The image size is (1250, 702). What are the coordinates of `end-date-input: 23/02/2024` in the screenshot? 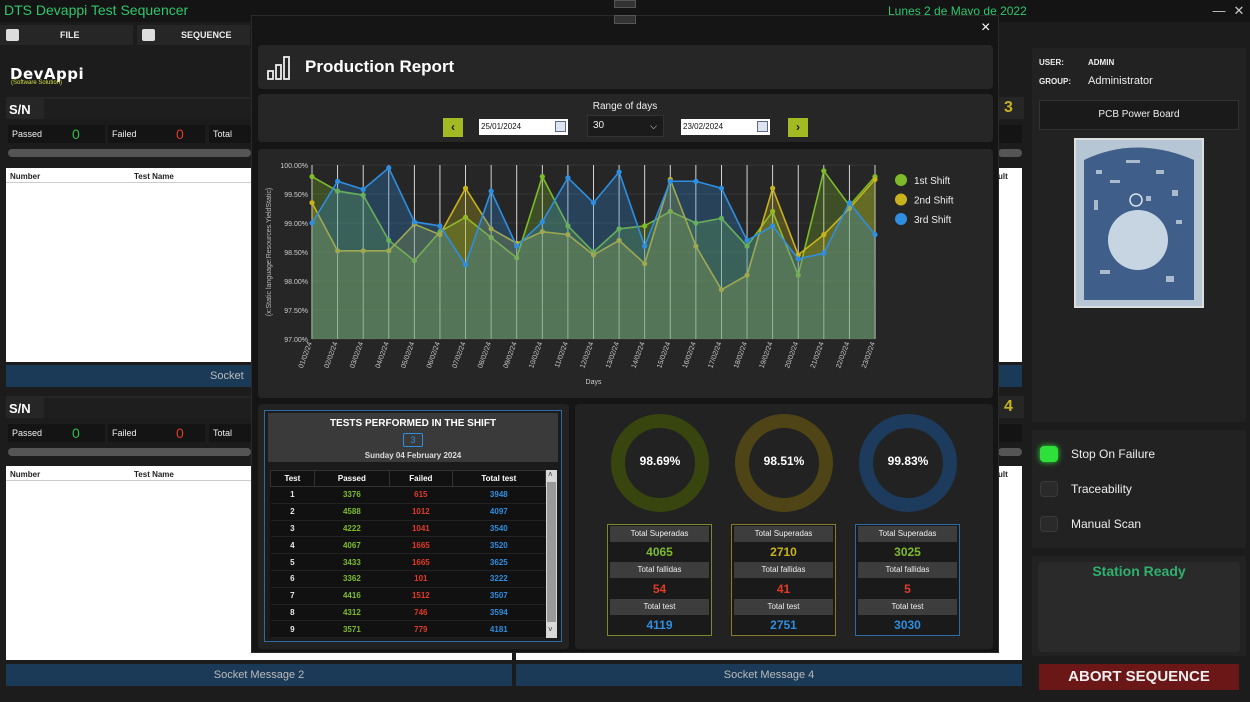 It's located at (725, 127).